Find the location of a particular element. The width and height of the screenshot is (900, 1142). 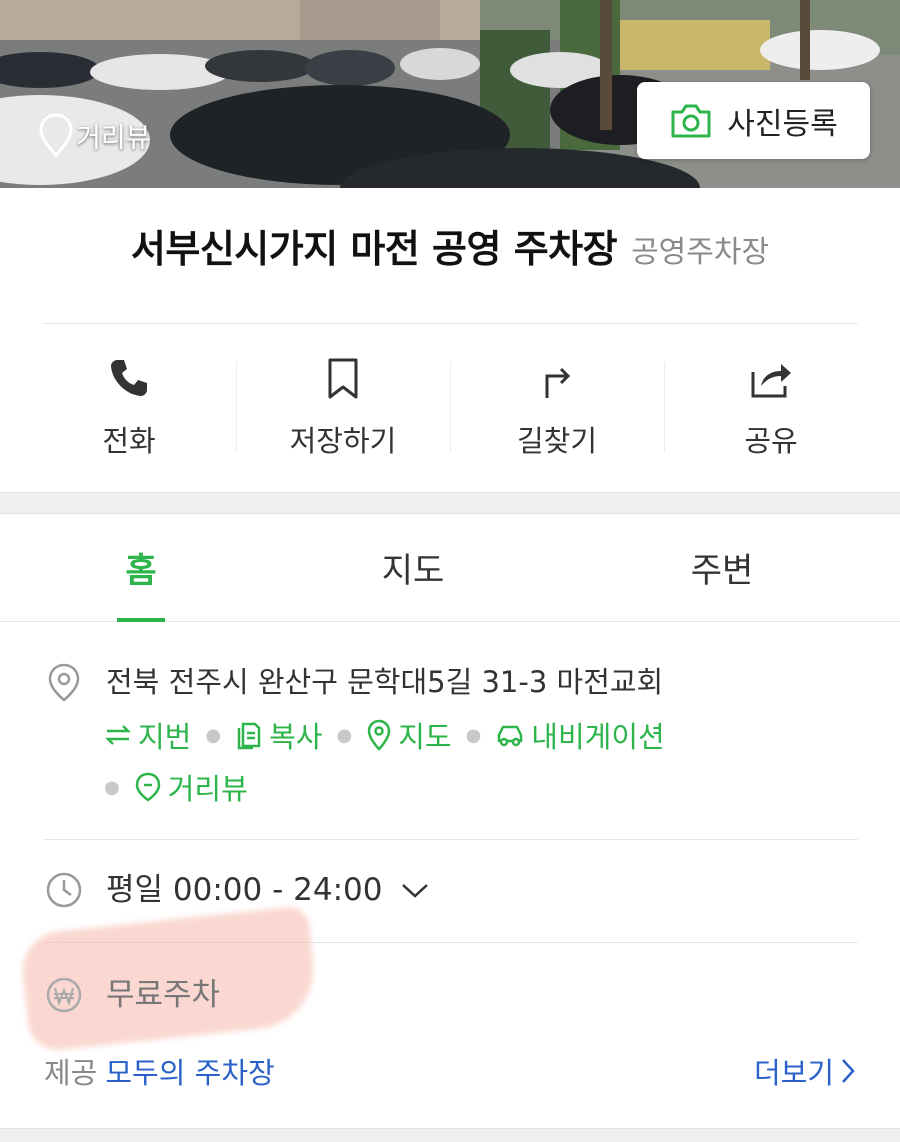

camera-icon is located at coordinates (691, 120).